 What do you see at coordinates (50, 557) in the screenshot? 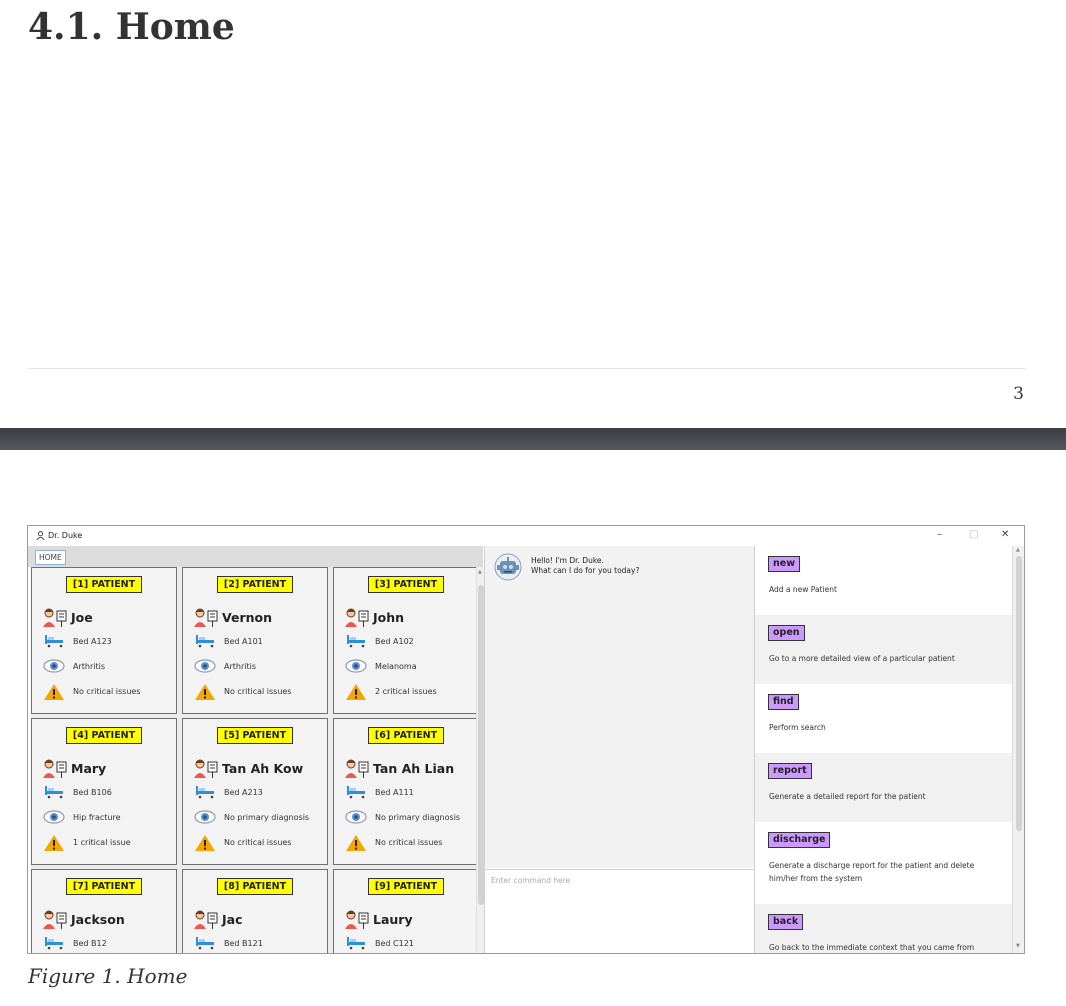
I see `tab-home: HOME` at bounding box center [50, 557].